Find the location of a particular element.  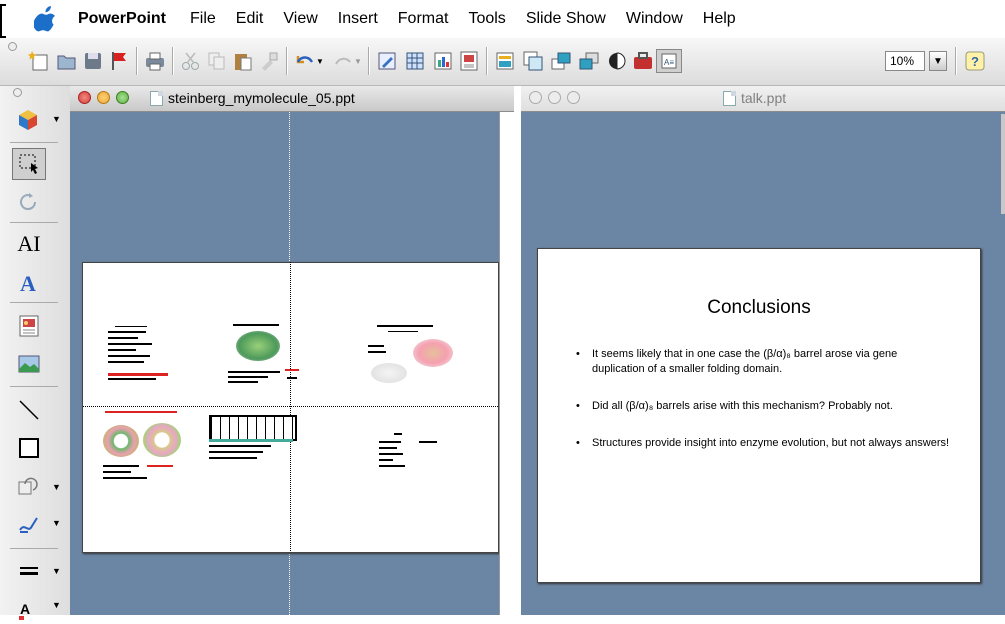

connectors-icon is located at coordinates (29, 524).